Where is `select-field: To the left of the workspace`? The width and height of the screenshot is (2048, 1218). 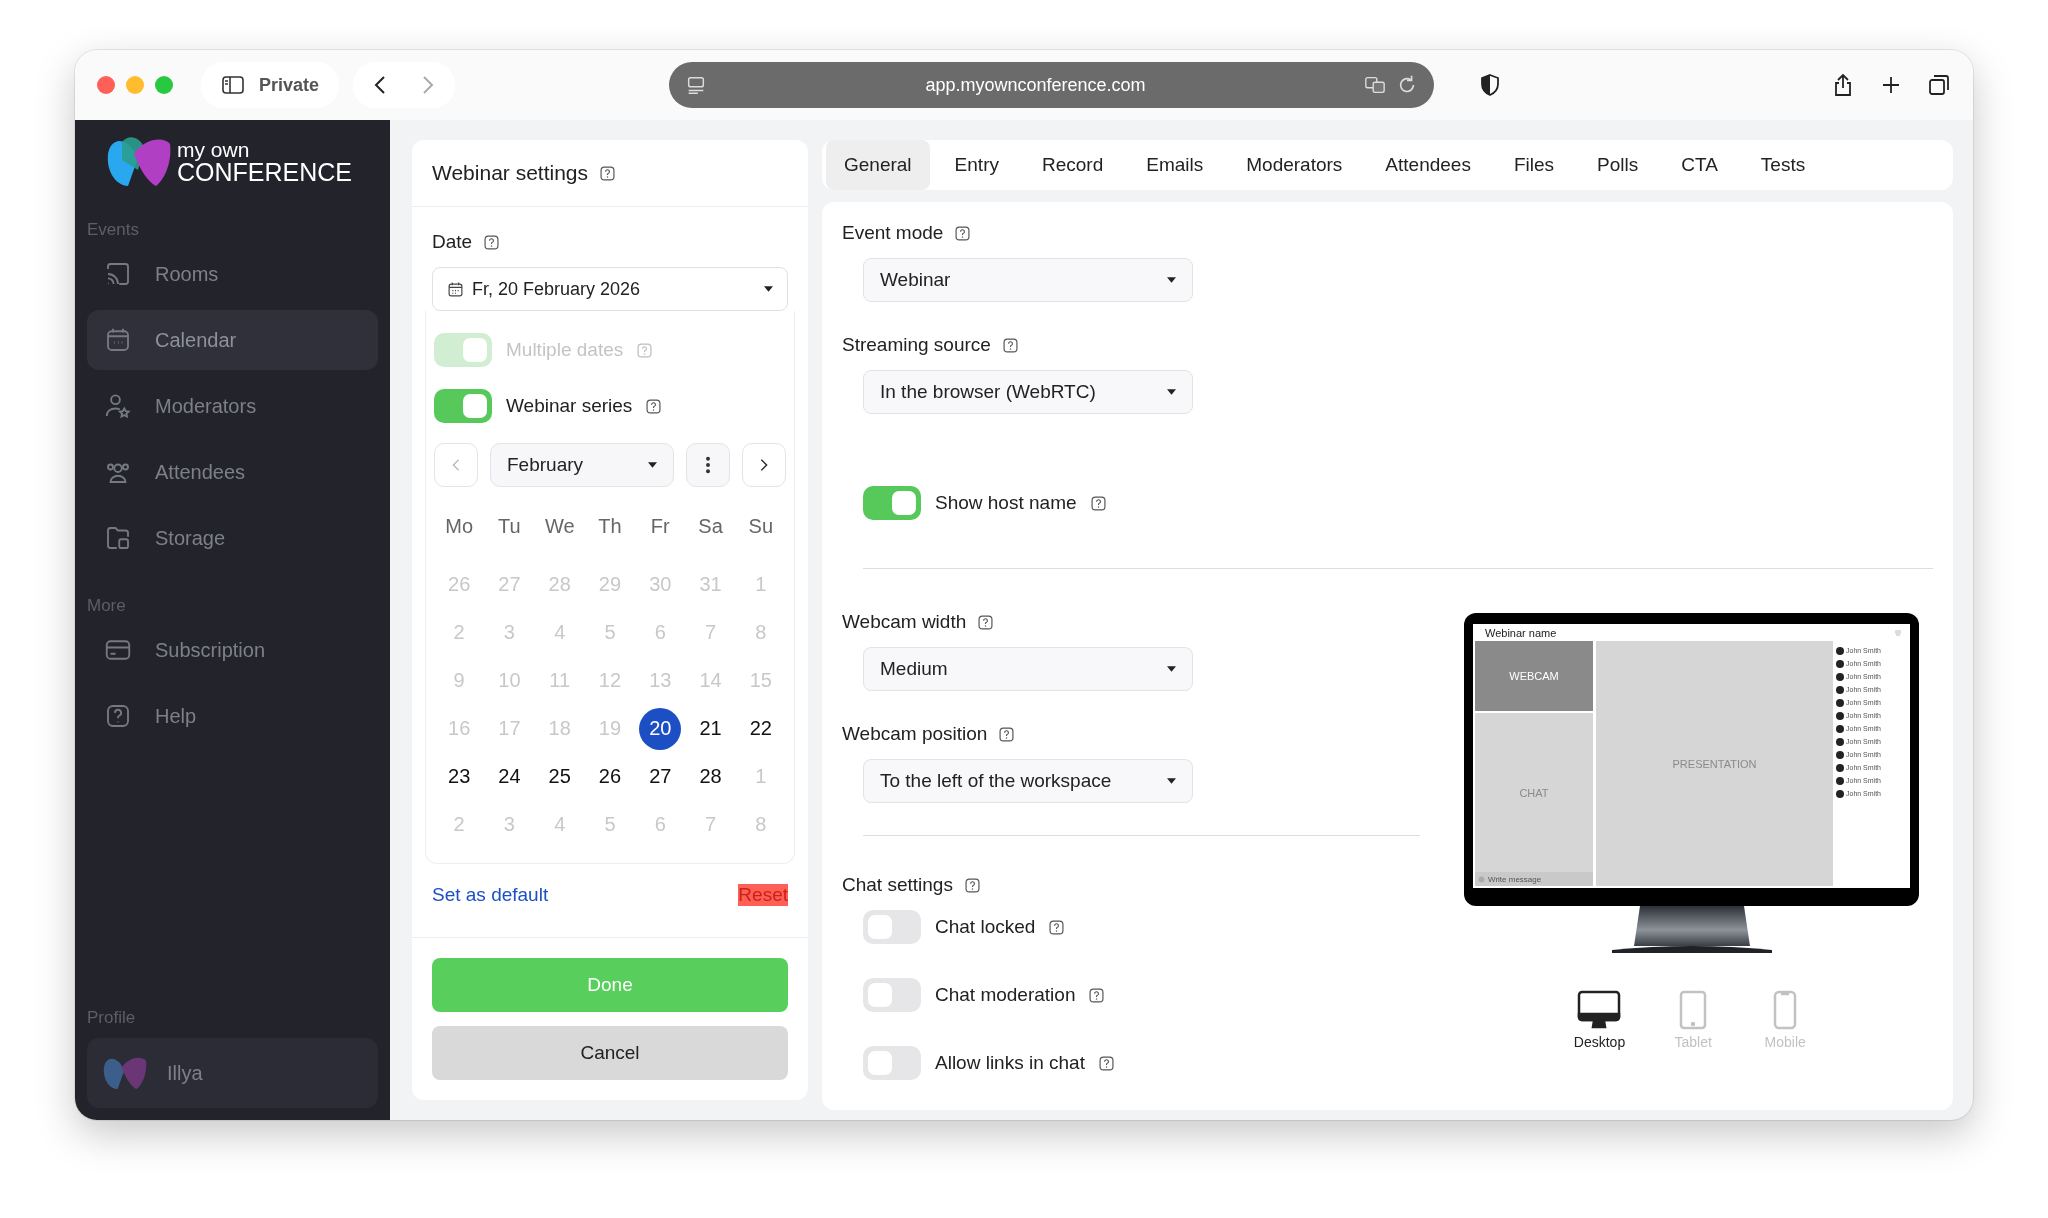
select-field: To the left of the workspace is located at coordinates (1028, 781).